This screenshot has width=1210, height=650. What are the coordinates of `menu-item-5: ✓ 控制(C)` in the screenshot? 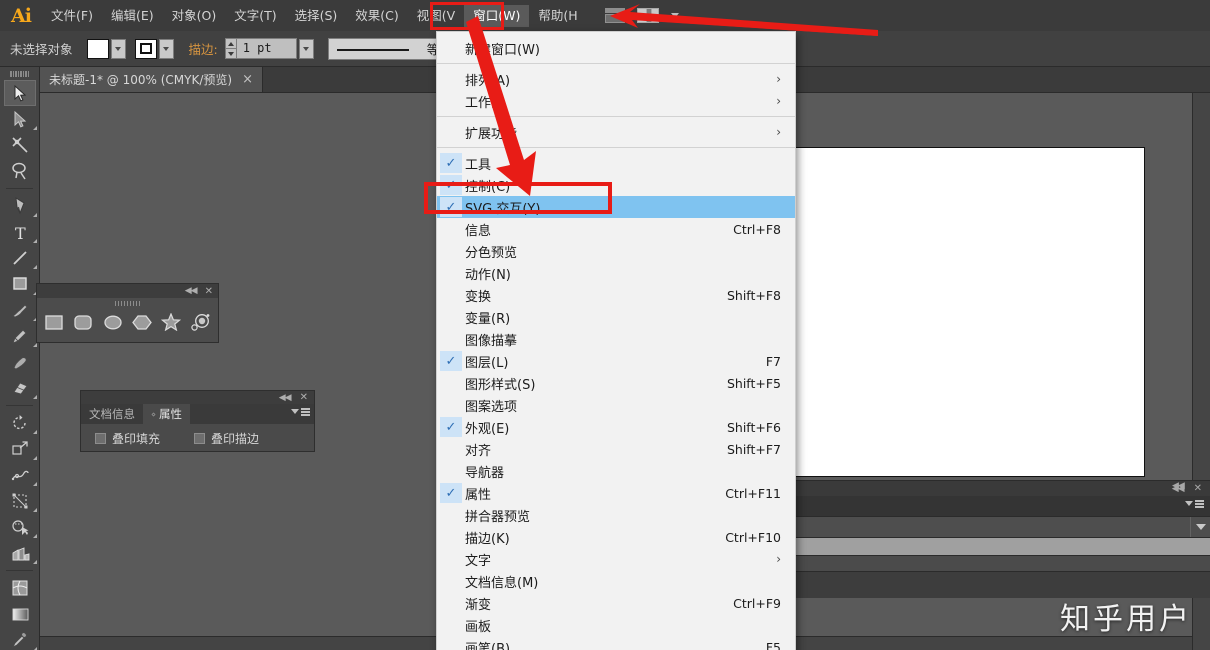 It's located at (616, 185).